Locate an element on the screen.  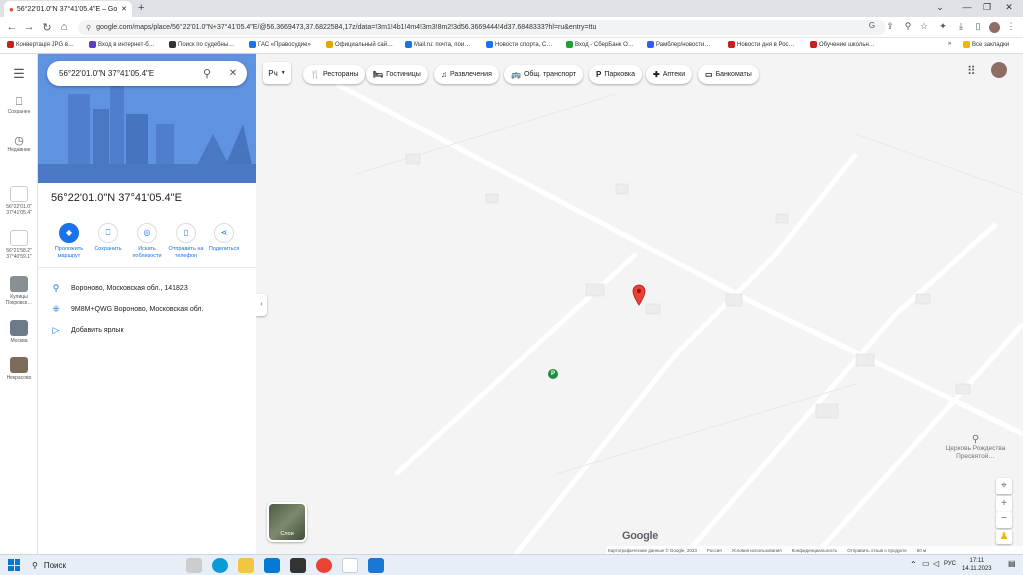
windows-start-icon is located at coordinates (14, 565).